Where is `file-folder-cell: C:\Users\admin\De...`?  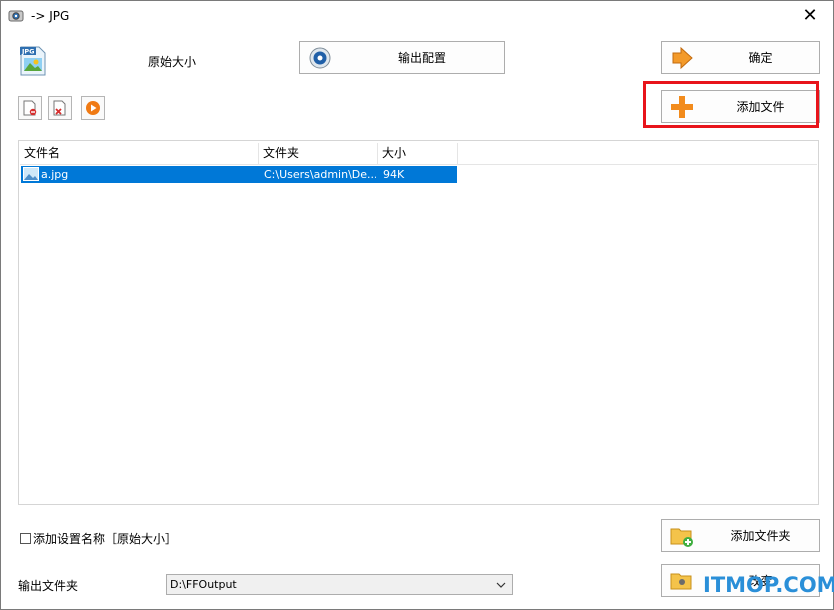 file-folder-cell: C:\Users\admin\De... is located at coordinates (320, 174).